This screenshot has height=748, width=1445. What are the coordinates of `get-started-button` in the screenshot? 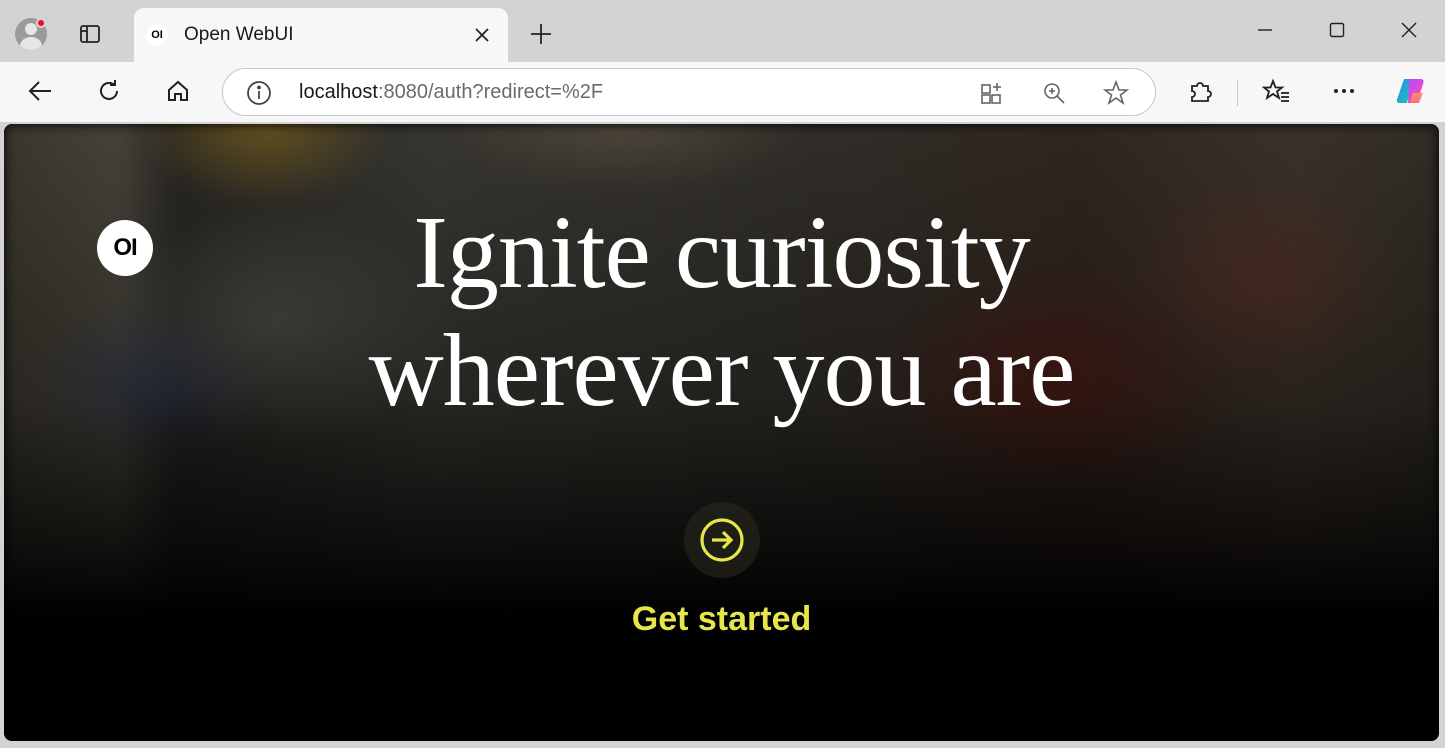 It's located at (722, 540).